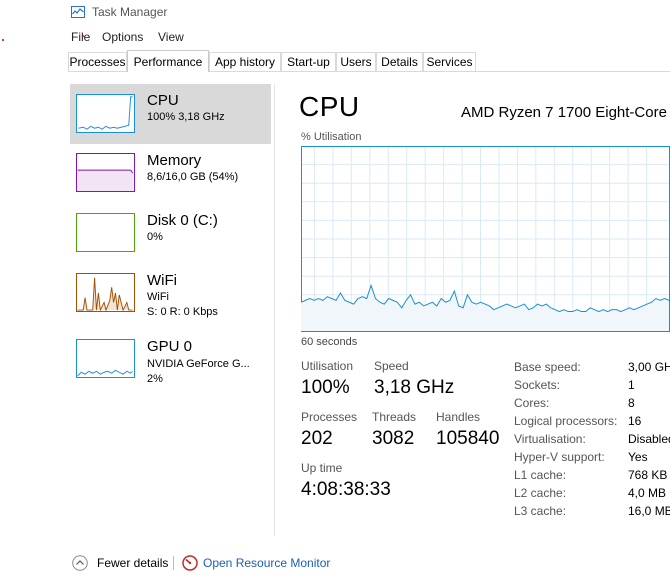 This screenshot has height=580, width=670. Describe the element at coordinates (399, 61) in the screenshot. I see `tab-details: Details` at that location.